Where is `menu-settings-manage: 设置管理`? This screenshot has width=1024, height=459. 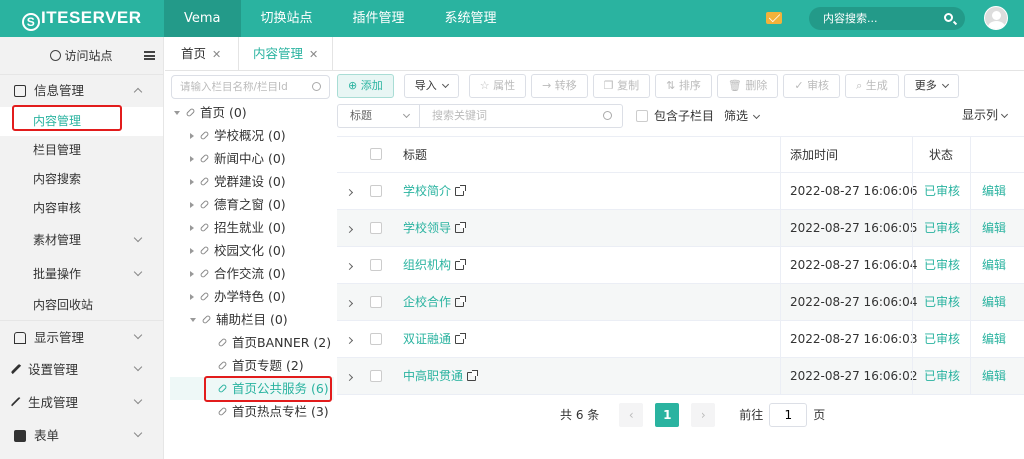
menu-settings-manage: 设置管理 is located at coordinates (81, 369).